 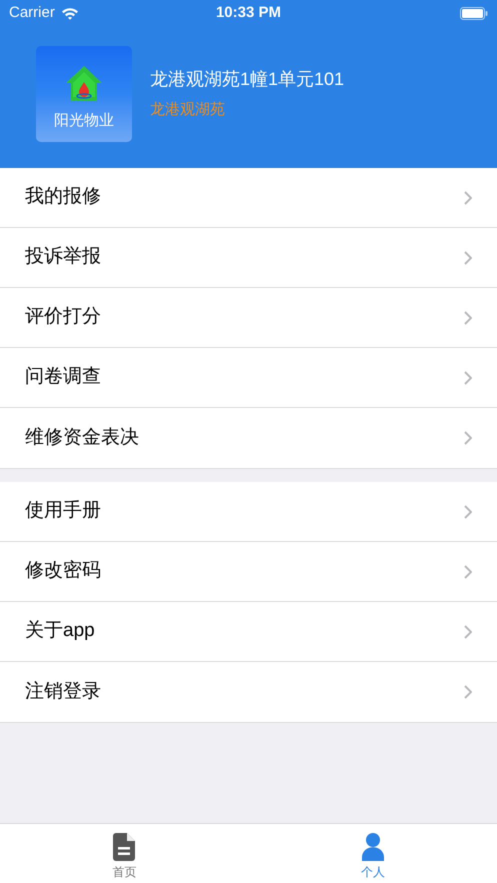 I want to click on document-icon, so click(x=124, y=847).